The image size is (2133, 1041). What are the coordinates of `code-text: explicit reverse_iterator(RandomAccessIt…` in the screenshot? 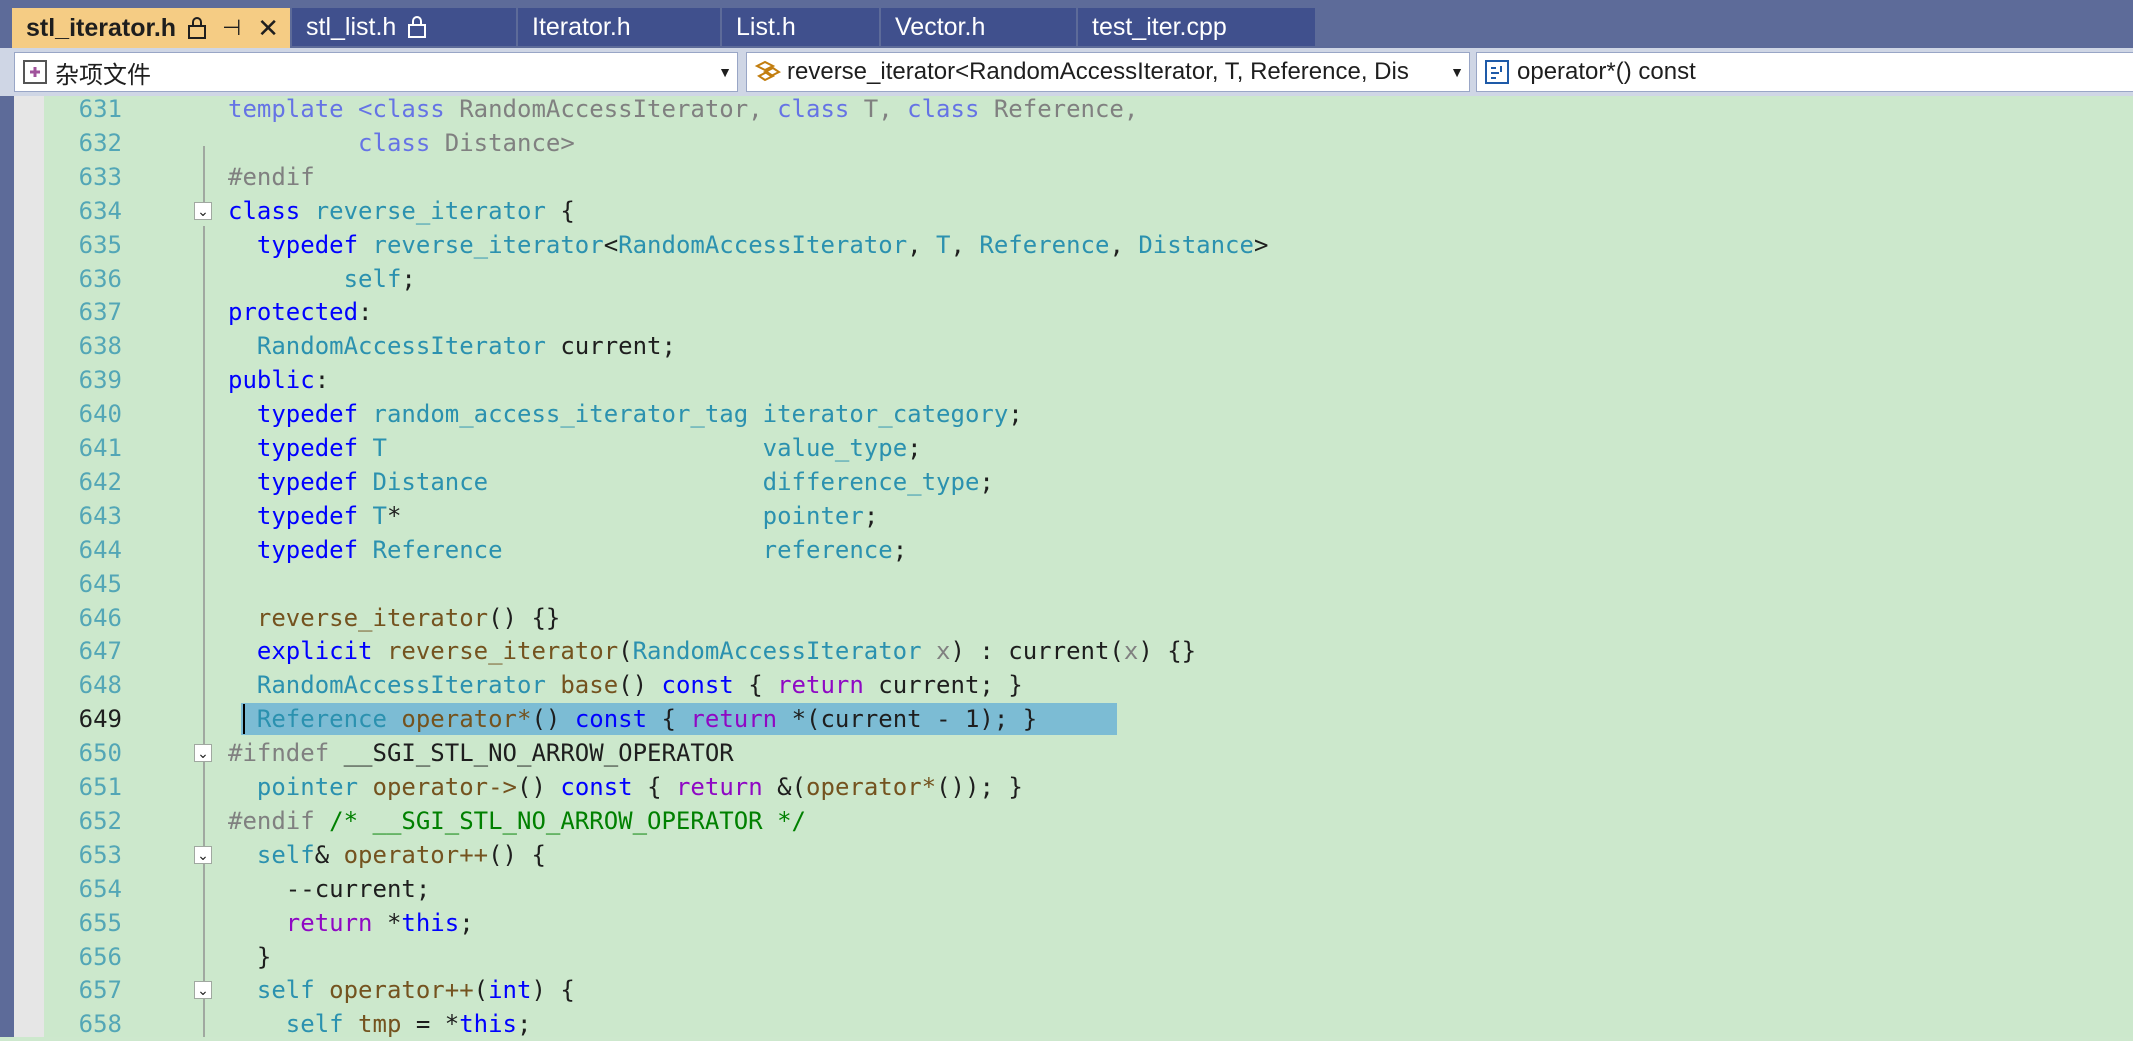 It's located at (712, 651).